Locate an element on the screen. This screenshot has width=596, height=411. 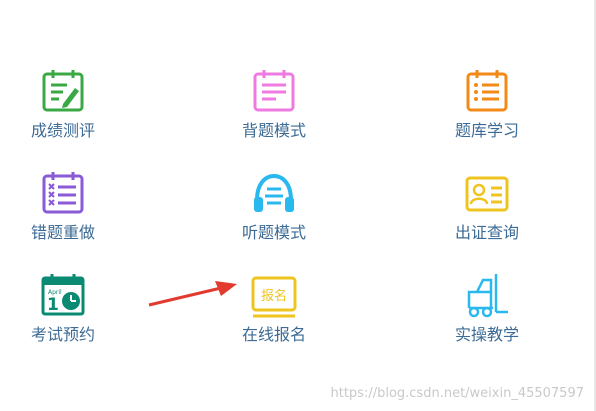
list-notebook-icon is located at coordinates (487, 91).